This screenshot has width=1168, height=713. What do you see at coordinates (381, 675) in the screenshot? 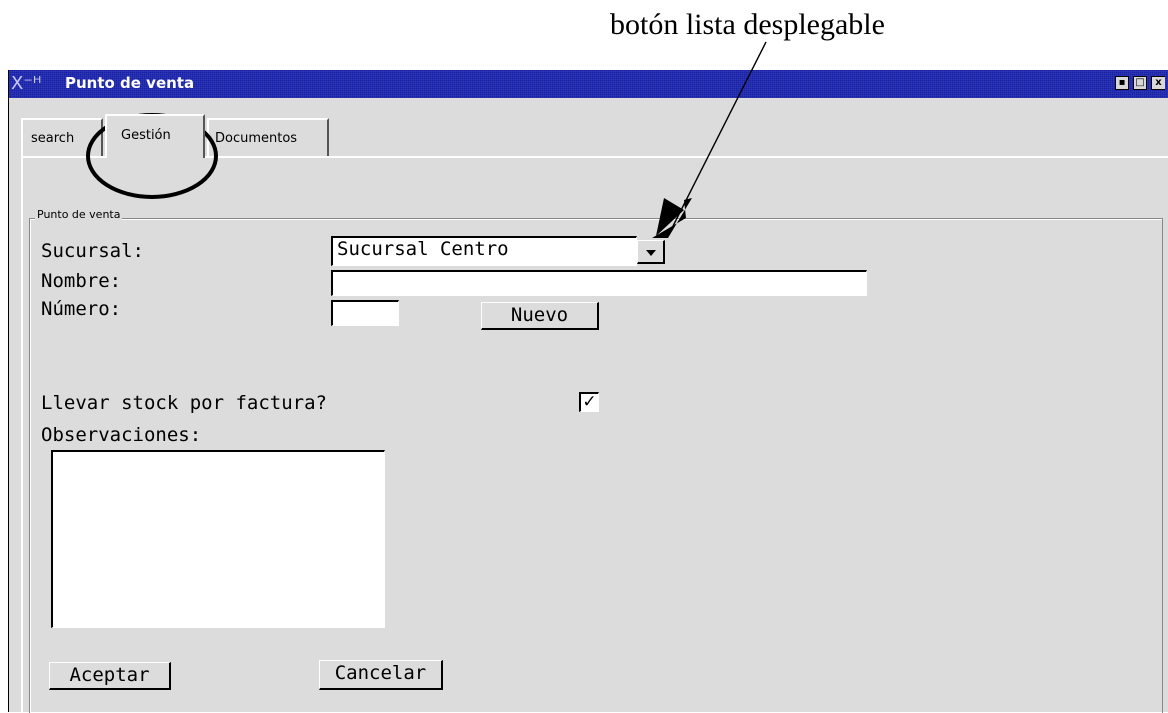
I see `cancelar-button: Cancelar` at bounding box center [381, 675].